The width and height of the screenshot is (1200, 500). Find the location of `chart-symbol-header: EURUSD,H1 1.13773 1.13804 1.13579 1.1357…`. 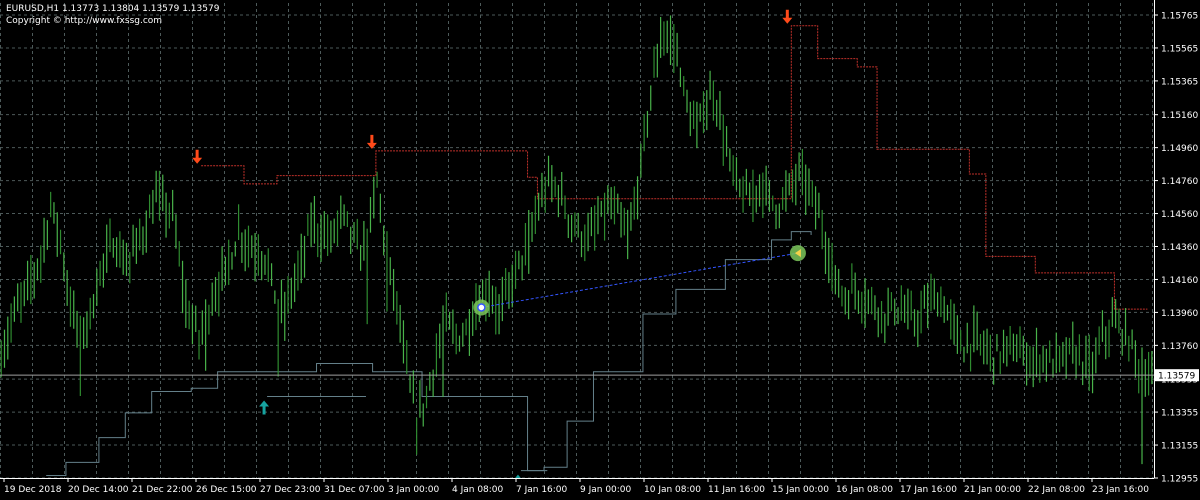

chart-symbol-header: EURUSD,H1 1.13773 1.13804 1.13579 1.1357… is located at coordinates (113, 9).